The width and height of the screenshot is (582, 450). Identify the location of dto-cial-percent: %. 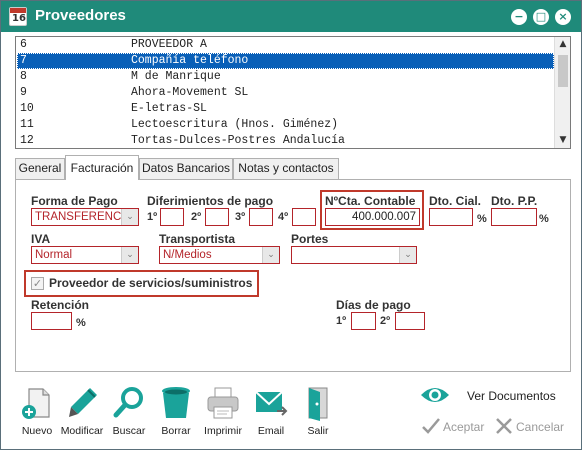
(482, 219).